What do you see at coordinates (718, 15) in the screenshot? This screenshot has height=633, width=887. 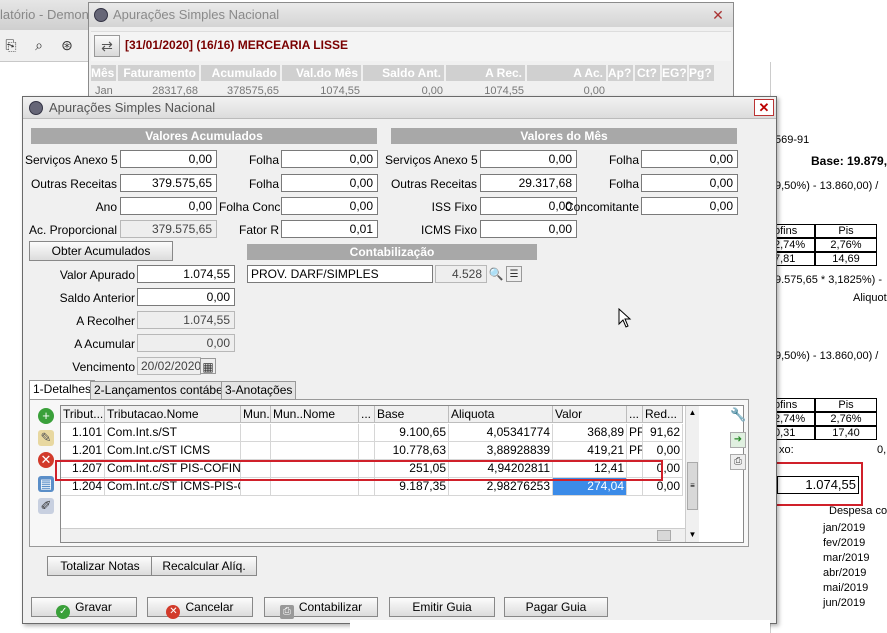 I see `back-window-close-icon: ✕` at bounding box center [718, 15].